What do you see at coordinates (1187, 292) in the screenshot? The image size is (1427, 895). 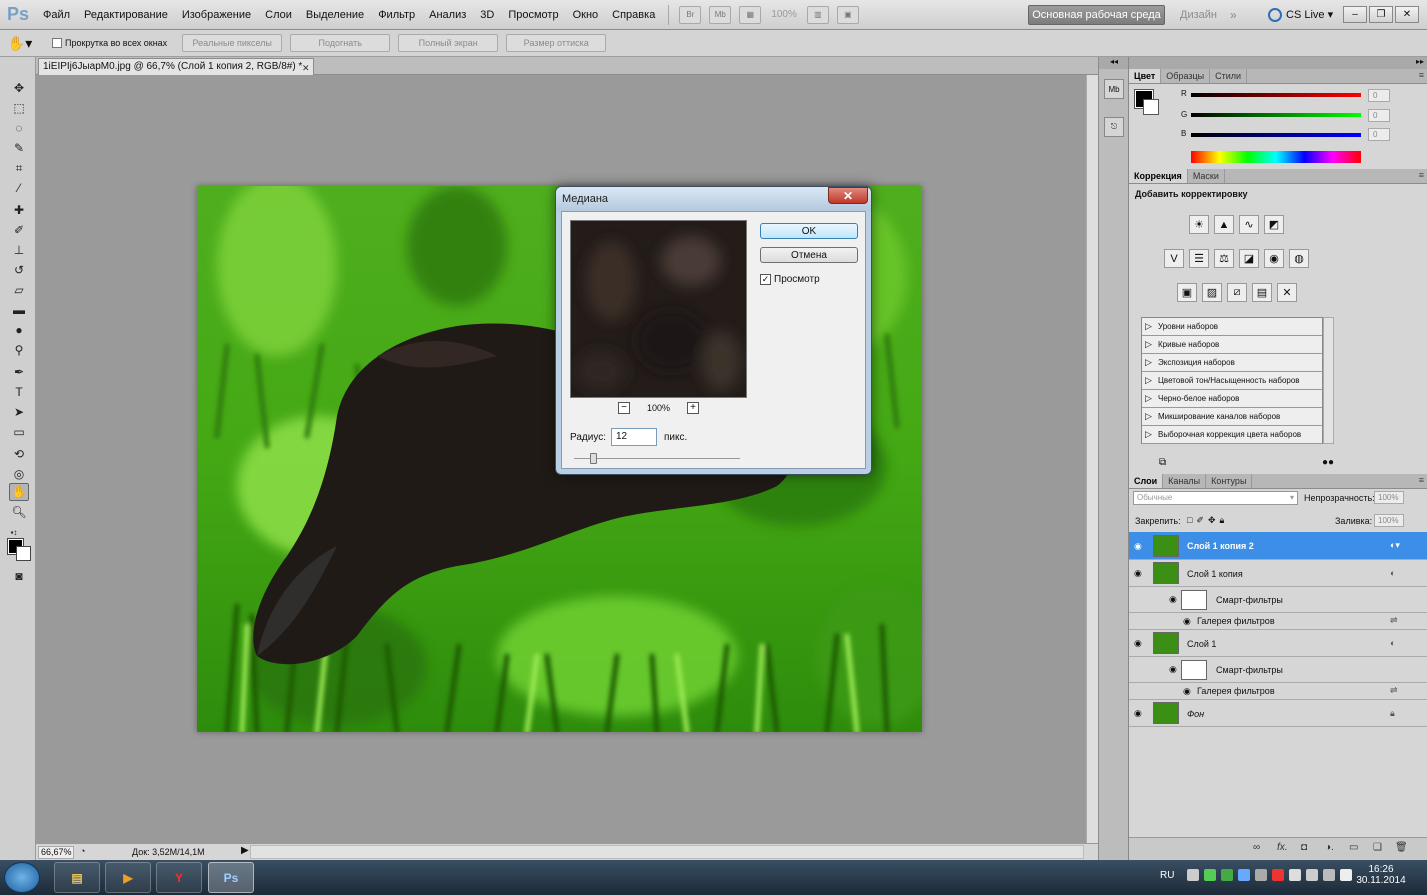 I see `invert-icon: ▣` at bounding box center [1187, 292].